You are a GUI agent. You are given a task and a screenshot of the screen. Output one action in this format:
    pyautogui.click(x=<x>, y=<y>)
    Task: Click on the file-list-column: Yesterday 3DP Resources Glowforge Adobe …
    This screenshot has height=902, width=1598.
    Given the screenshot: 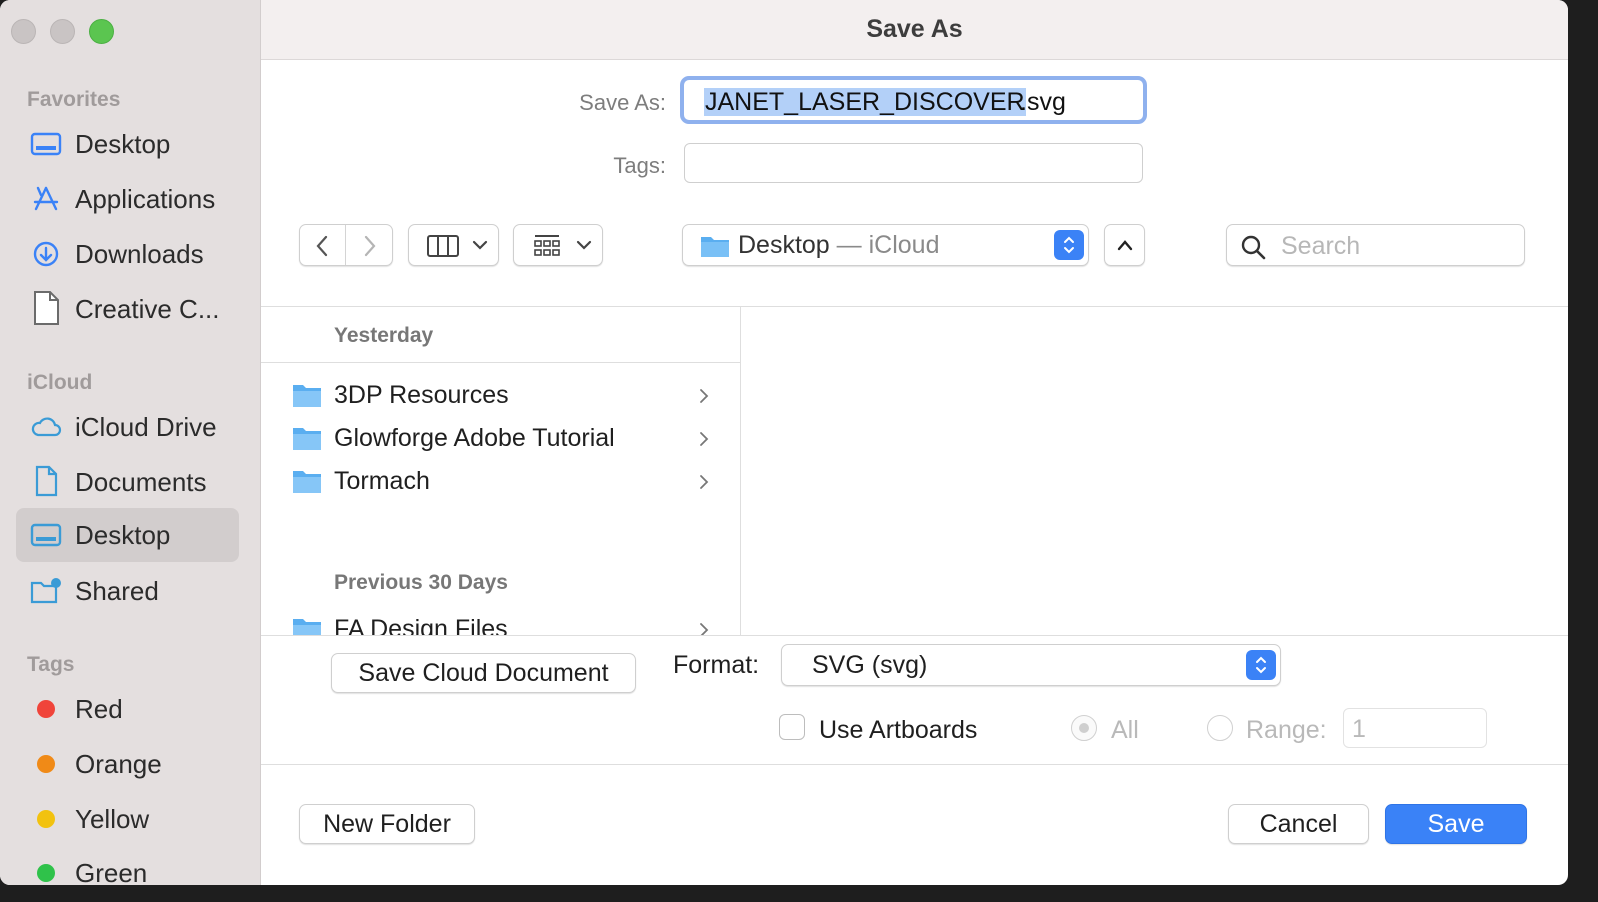 What is the action you would take?
    pyautogui.click(x=501, y=471)
    